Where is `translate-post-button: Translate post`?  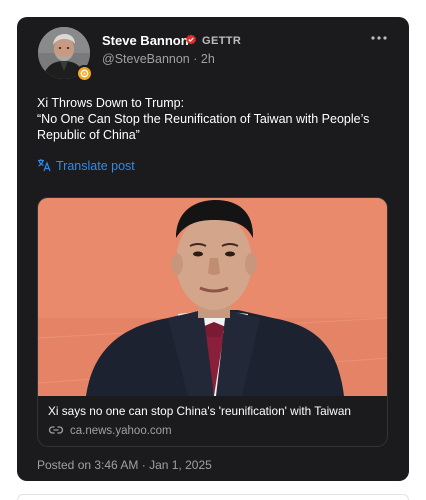
translate-post-button: Translate post is located at coordinates (86, 166).